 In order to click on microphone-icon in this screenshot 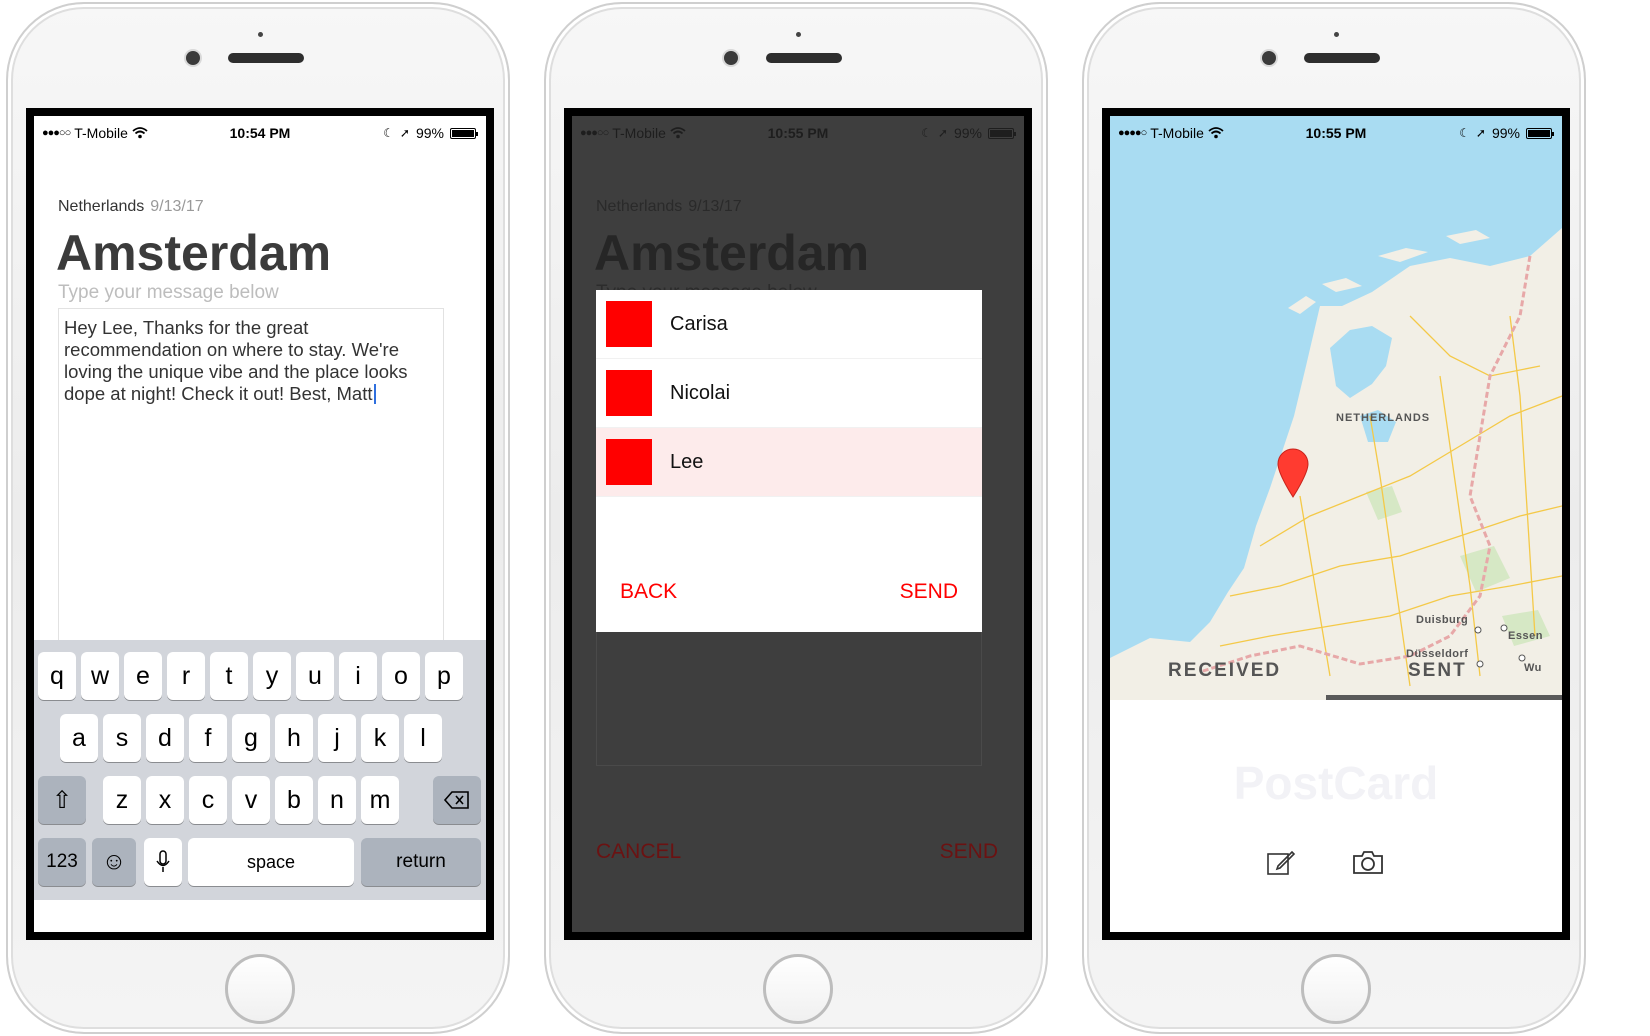, I will do `click(163, 861)`.